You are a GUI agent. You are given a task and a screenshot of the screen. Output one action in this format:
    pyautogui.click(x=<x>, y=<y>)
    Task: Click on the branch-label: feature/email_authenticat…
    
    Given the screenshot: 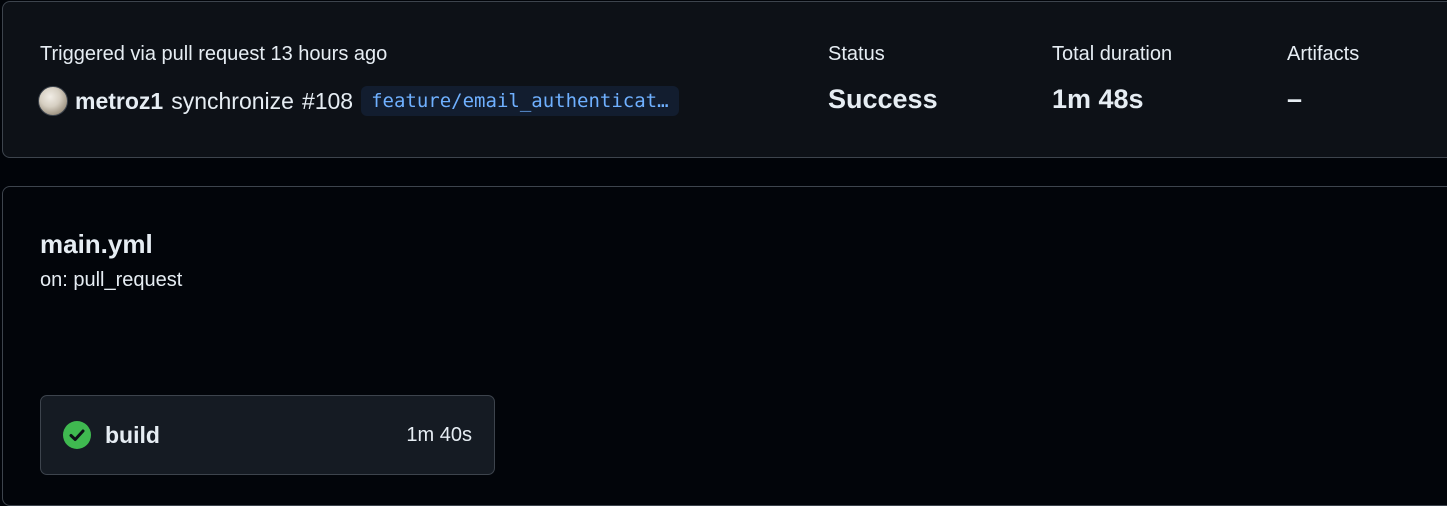 What is the action you would take?
    pyautogui.click(x=520, y=101)
    